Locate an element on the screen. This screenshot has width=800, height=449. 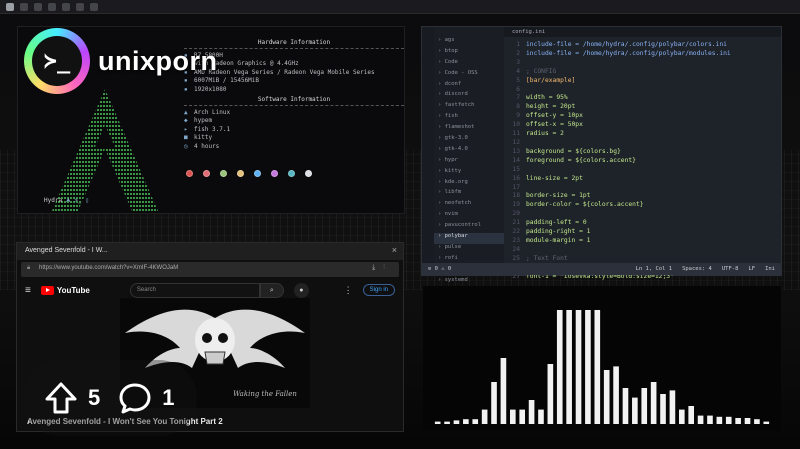
code-text: background = ${colors.bg} is located at coordinates (573, 151).